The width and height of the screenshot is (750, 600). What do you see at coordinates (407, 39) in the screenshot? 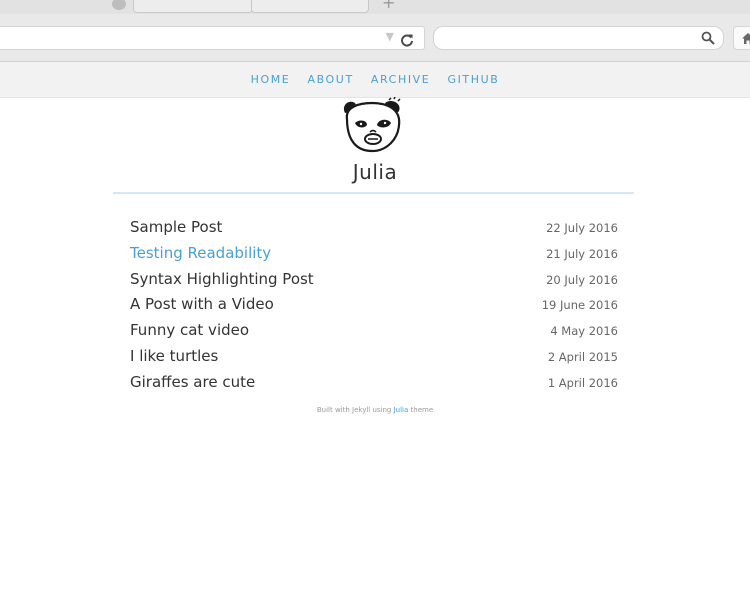
I see `reload-icon` at bounding box center [407, 39].